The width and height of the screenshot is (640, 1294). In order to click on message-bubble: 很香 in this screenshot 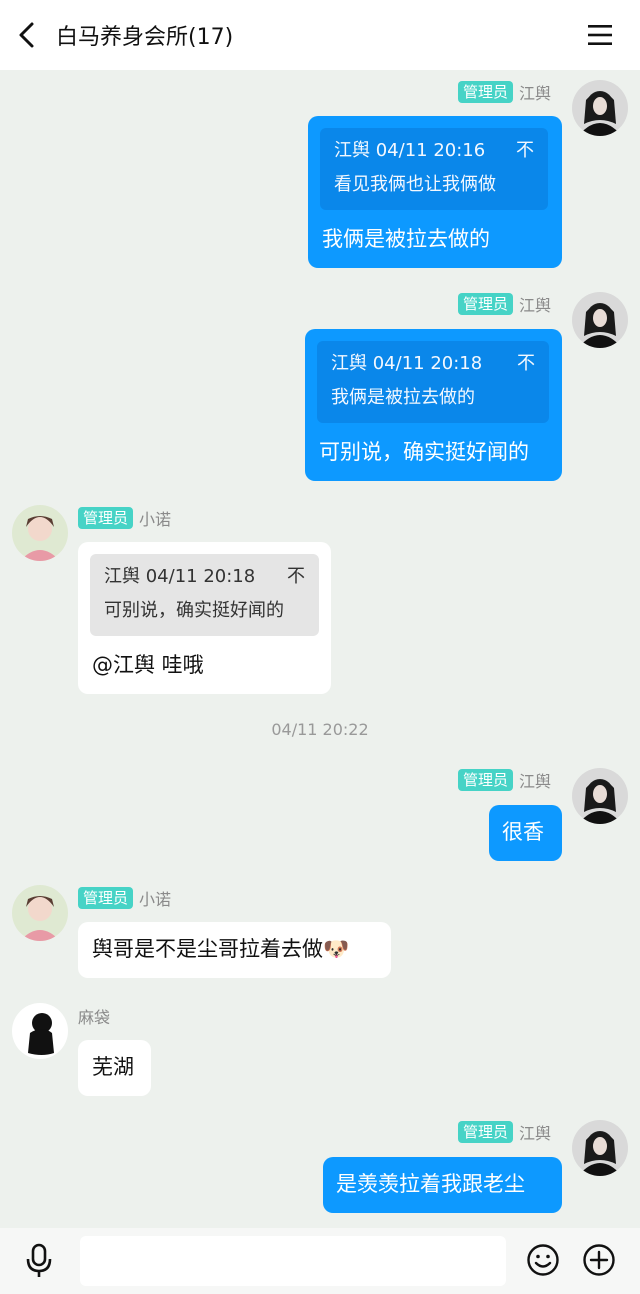, I will do `click(525, 833)`.